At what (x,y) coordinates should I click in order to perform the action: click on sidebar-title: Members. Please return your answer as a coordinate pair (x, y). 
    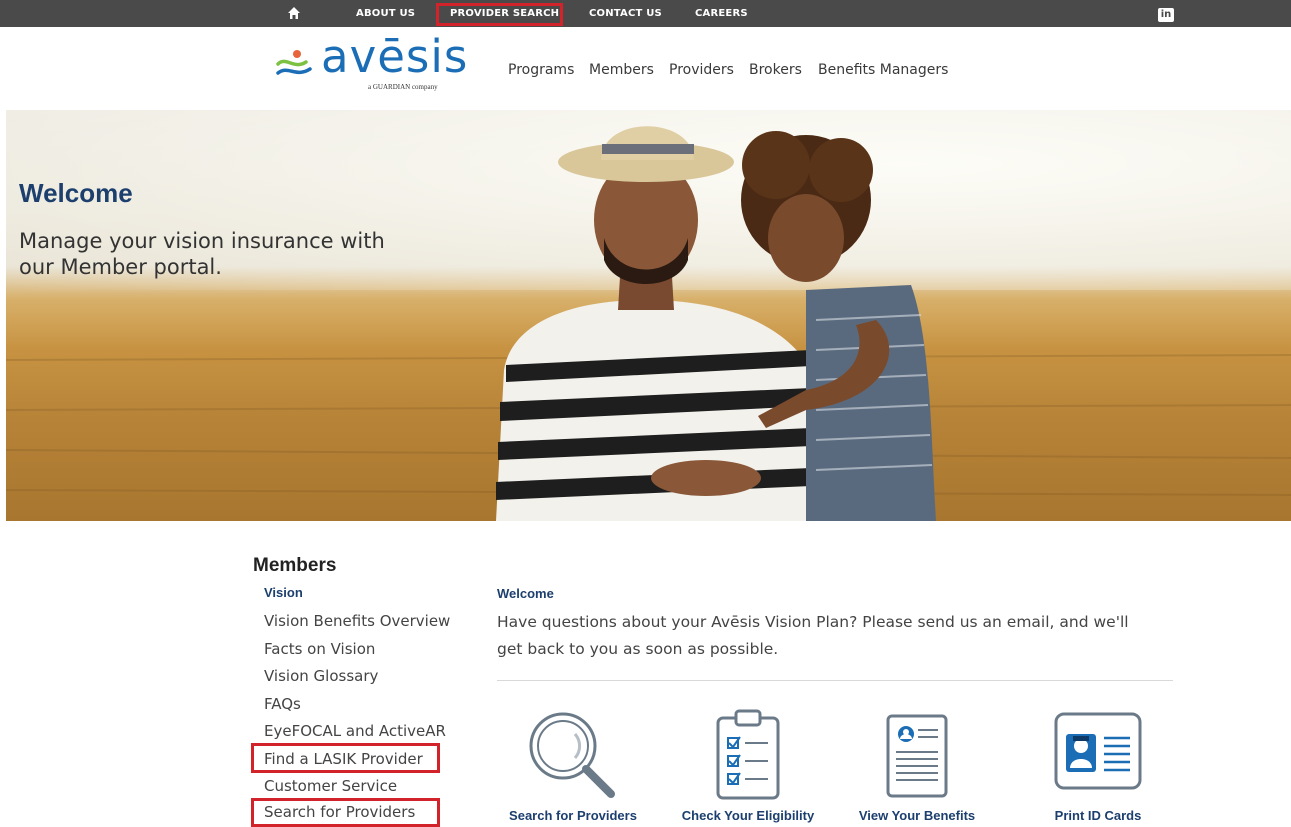
    Looking at the image, I should click on (295, 565).